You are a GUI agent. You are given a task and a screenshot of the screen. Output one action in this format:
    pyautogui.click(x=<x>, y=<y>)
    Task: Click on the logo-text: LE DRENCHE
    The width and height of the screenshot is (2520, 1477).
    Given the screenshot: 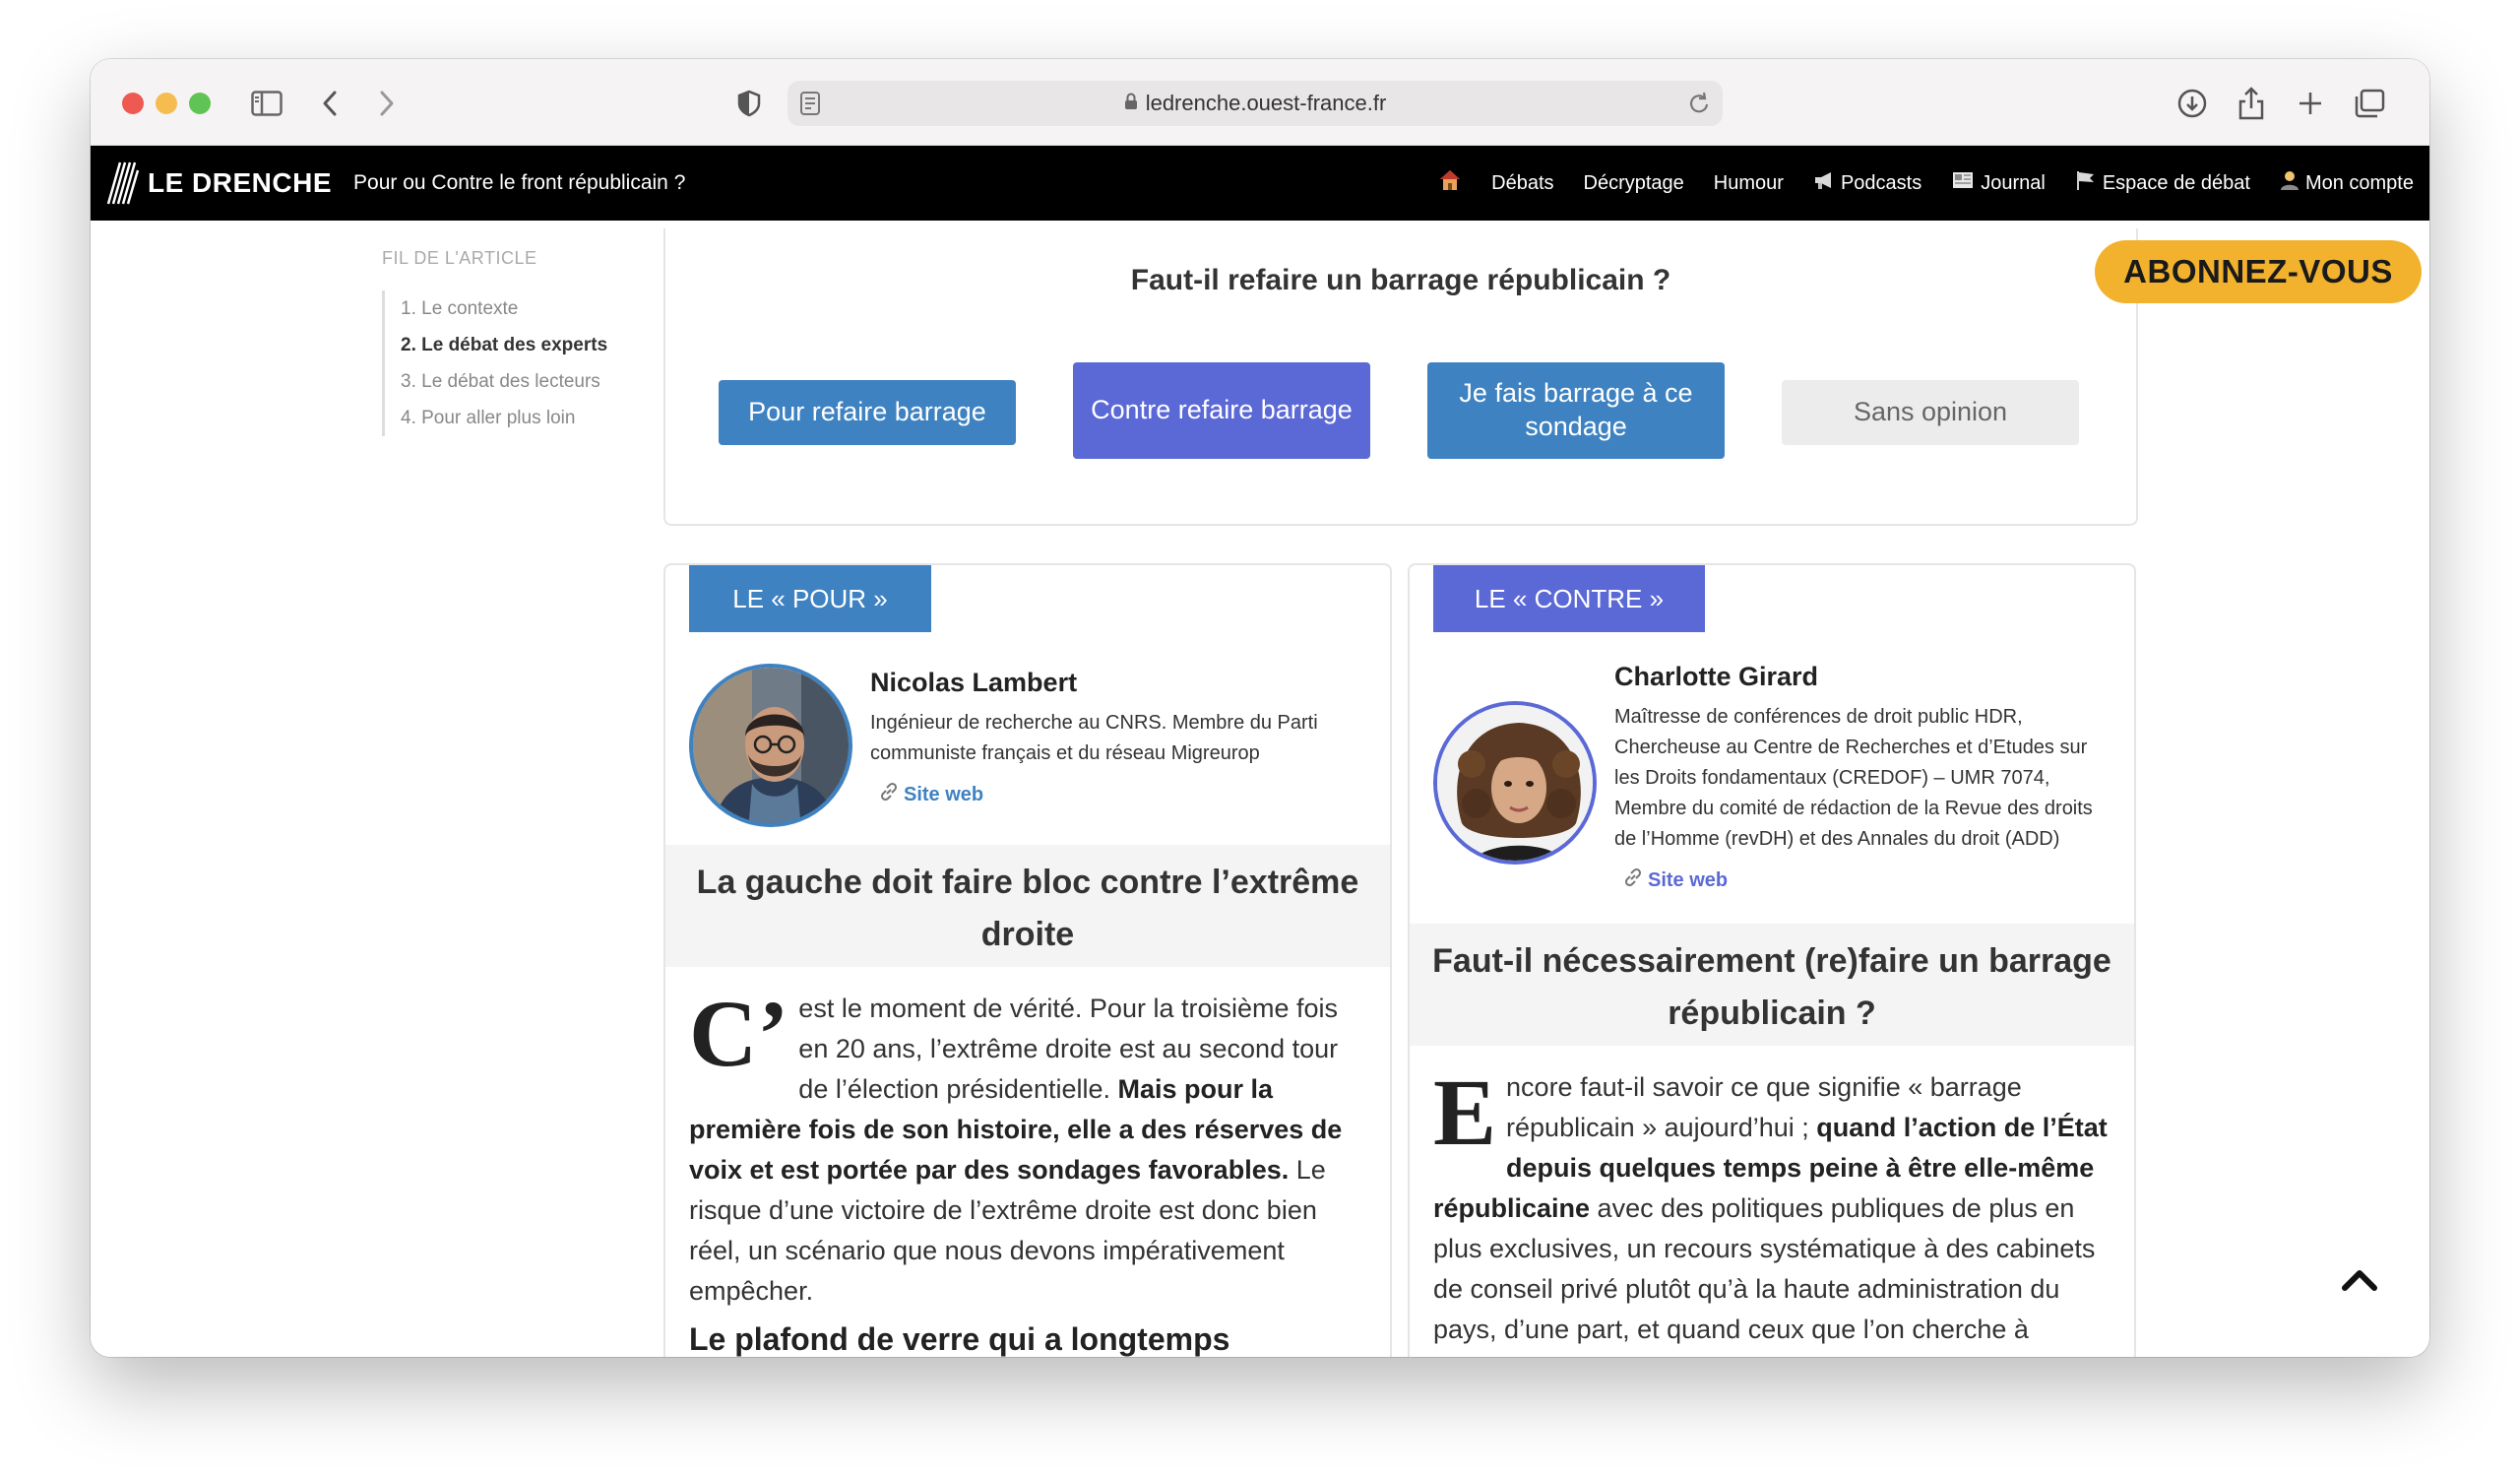 What is the action you would take?
    pyautogui.click(x=240, y=183)
    